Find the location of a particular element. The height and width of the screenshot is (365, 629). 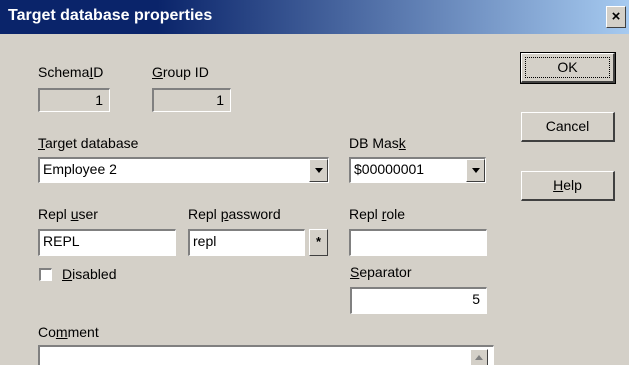

ok-button: OK is located at coordinates (568, 68).